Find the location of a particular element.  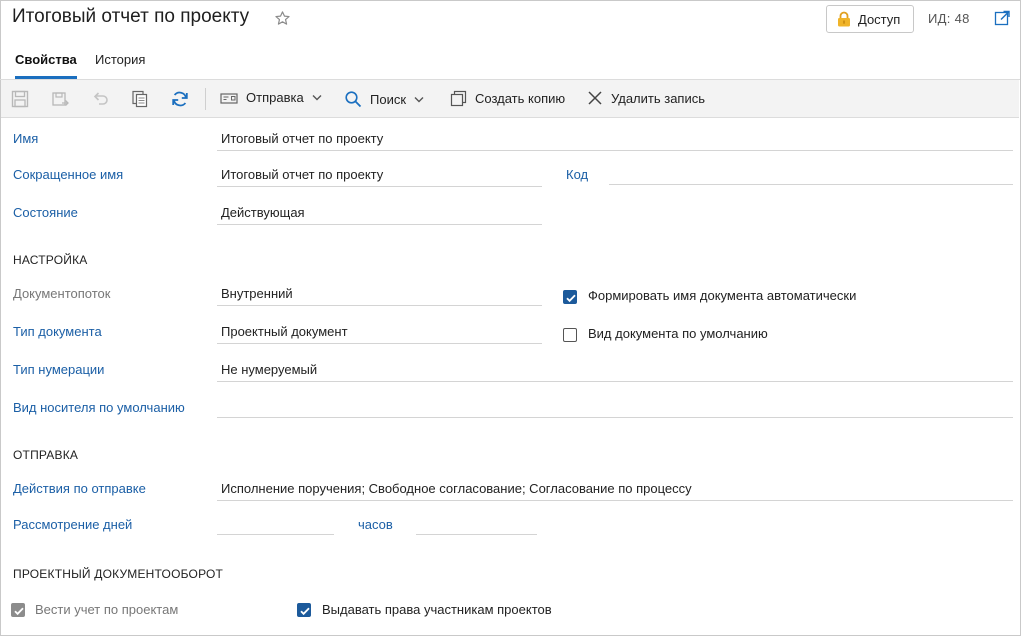

record-id: ИД: 48 is located at coordinates (949, 18).